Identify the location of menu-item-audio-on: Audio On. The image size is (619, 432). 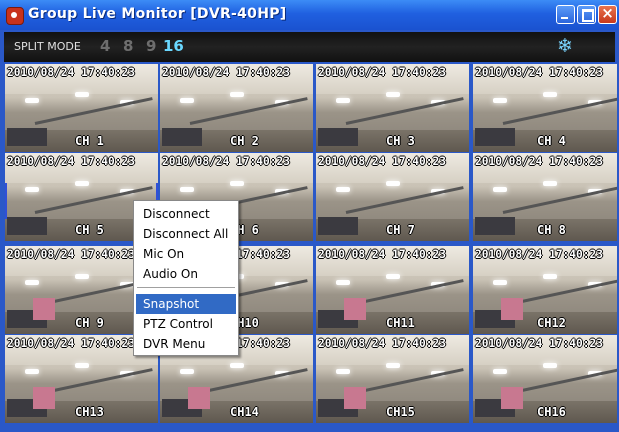
(186, 274).